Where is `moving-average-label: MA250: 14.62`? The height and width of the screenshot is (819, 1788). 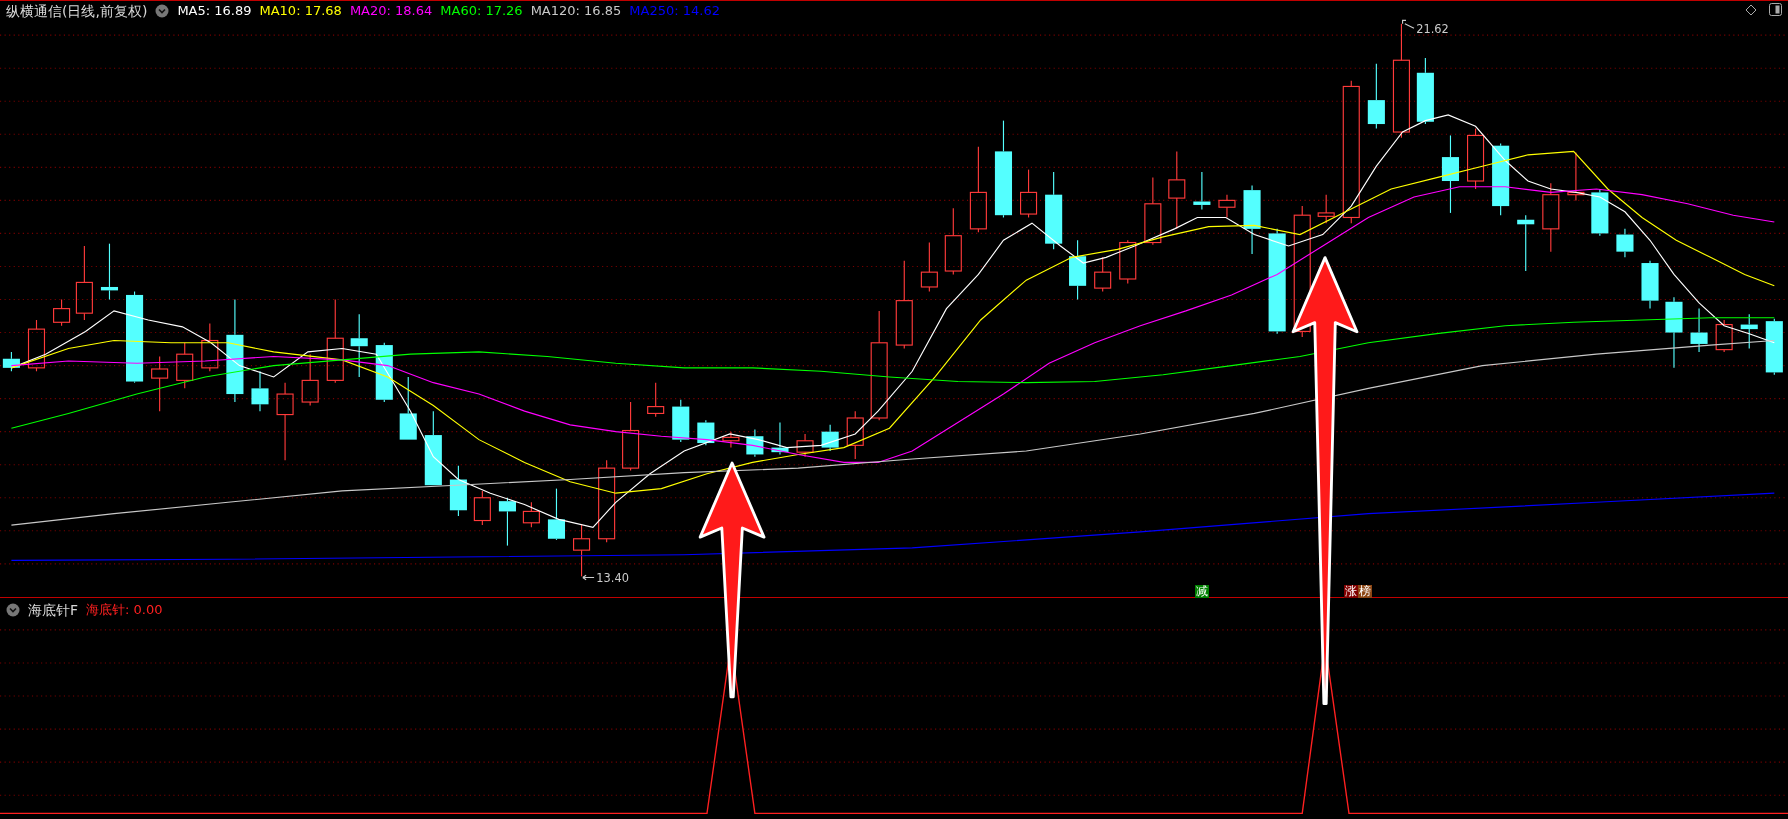
moving-average-label: MA250: 14.62 is located at coordinates (674, 11).